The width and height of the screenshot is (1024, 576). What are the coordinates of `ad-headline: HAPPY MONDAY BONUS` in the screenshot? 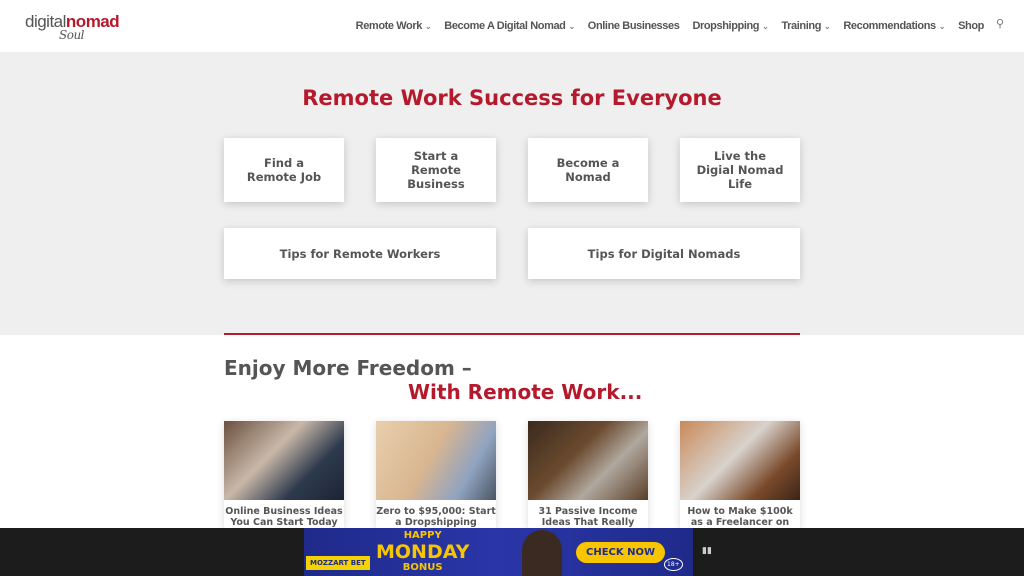 It's located at (422, 552).